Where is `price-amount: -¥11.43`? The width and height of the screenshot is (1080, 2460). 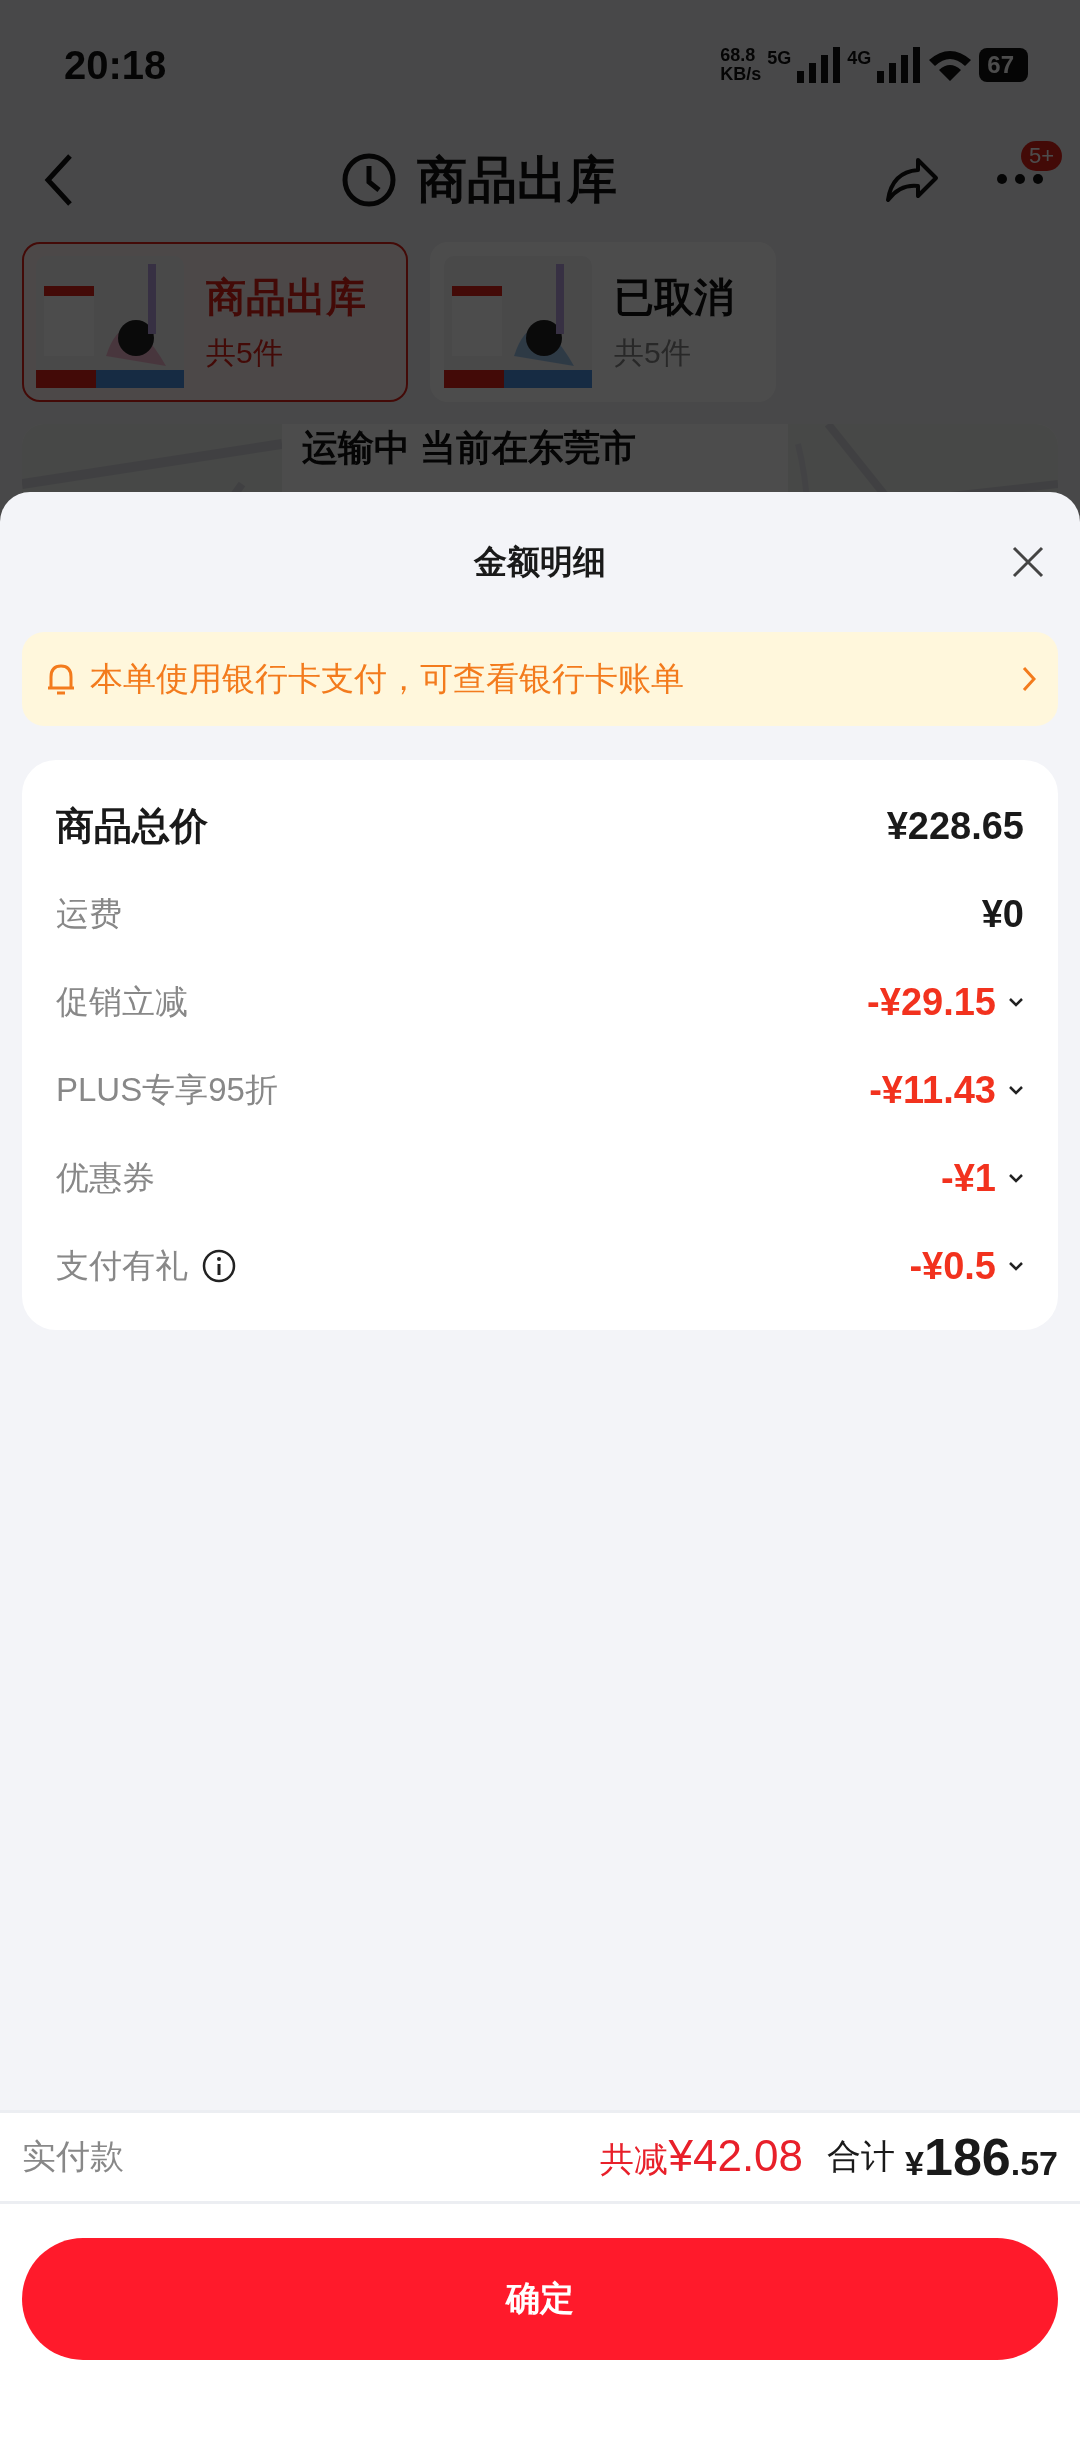
price-amount: -¥11.43 is located at coordinates (932, 1090).